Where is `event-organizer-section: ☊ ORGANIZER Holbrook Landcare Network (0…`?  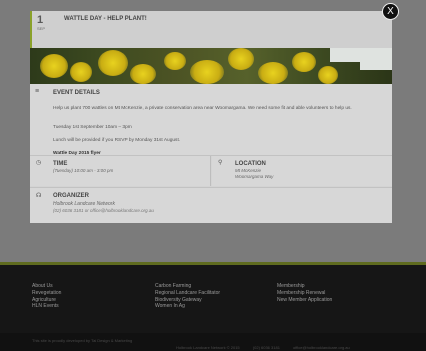
event-organizer-section: ☊ ORGANIZER Holbrook Landcare Network (0… is located at coordinates (211, 205).